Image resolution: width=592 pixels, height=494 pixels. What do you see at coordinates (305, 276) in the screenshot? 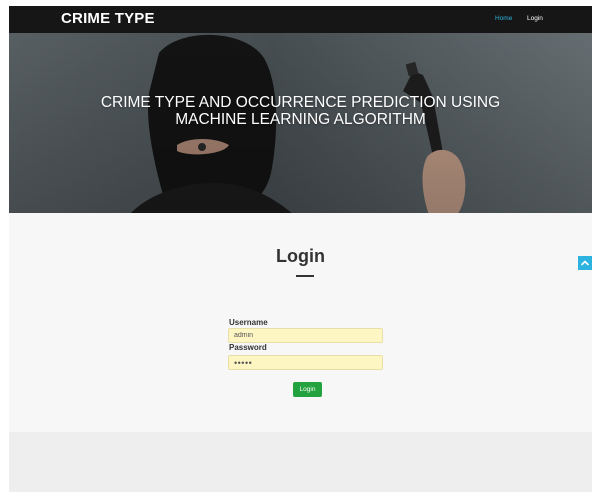
I see `heading-underline` at bounding box center [305, 276].